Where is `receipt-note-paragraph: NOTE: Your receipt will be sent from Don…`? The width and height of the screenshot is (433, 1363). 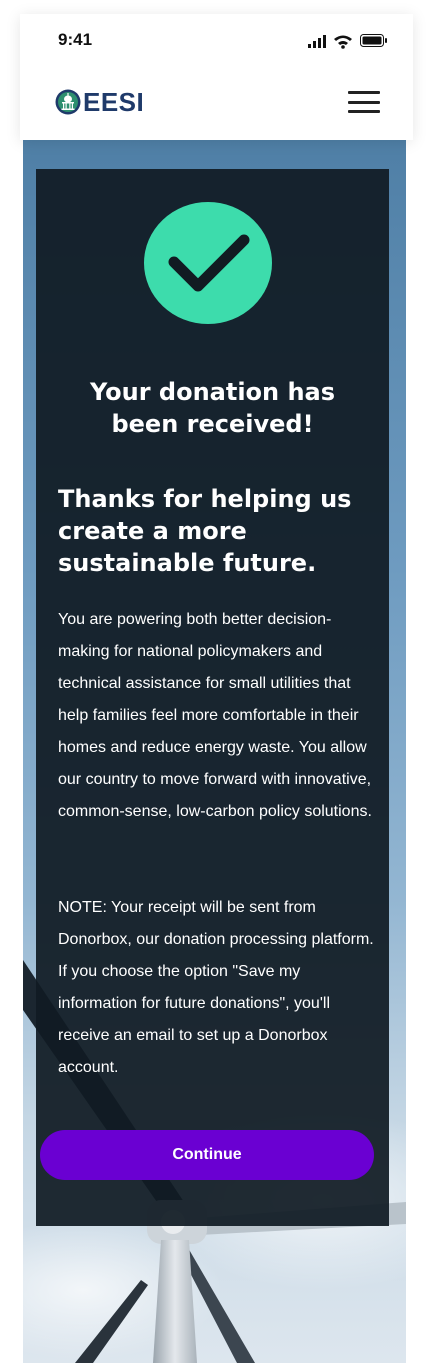
receipt-note-paragraph: NOTE: Your receipt will be sent from Don… is located at coordinates (216, 987).